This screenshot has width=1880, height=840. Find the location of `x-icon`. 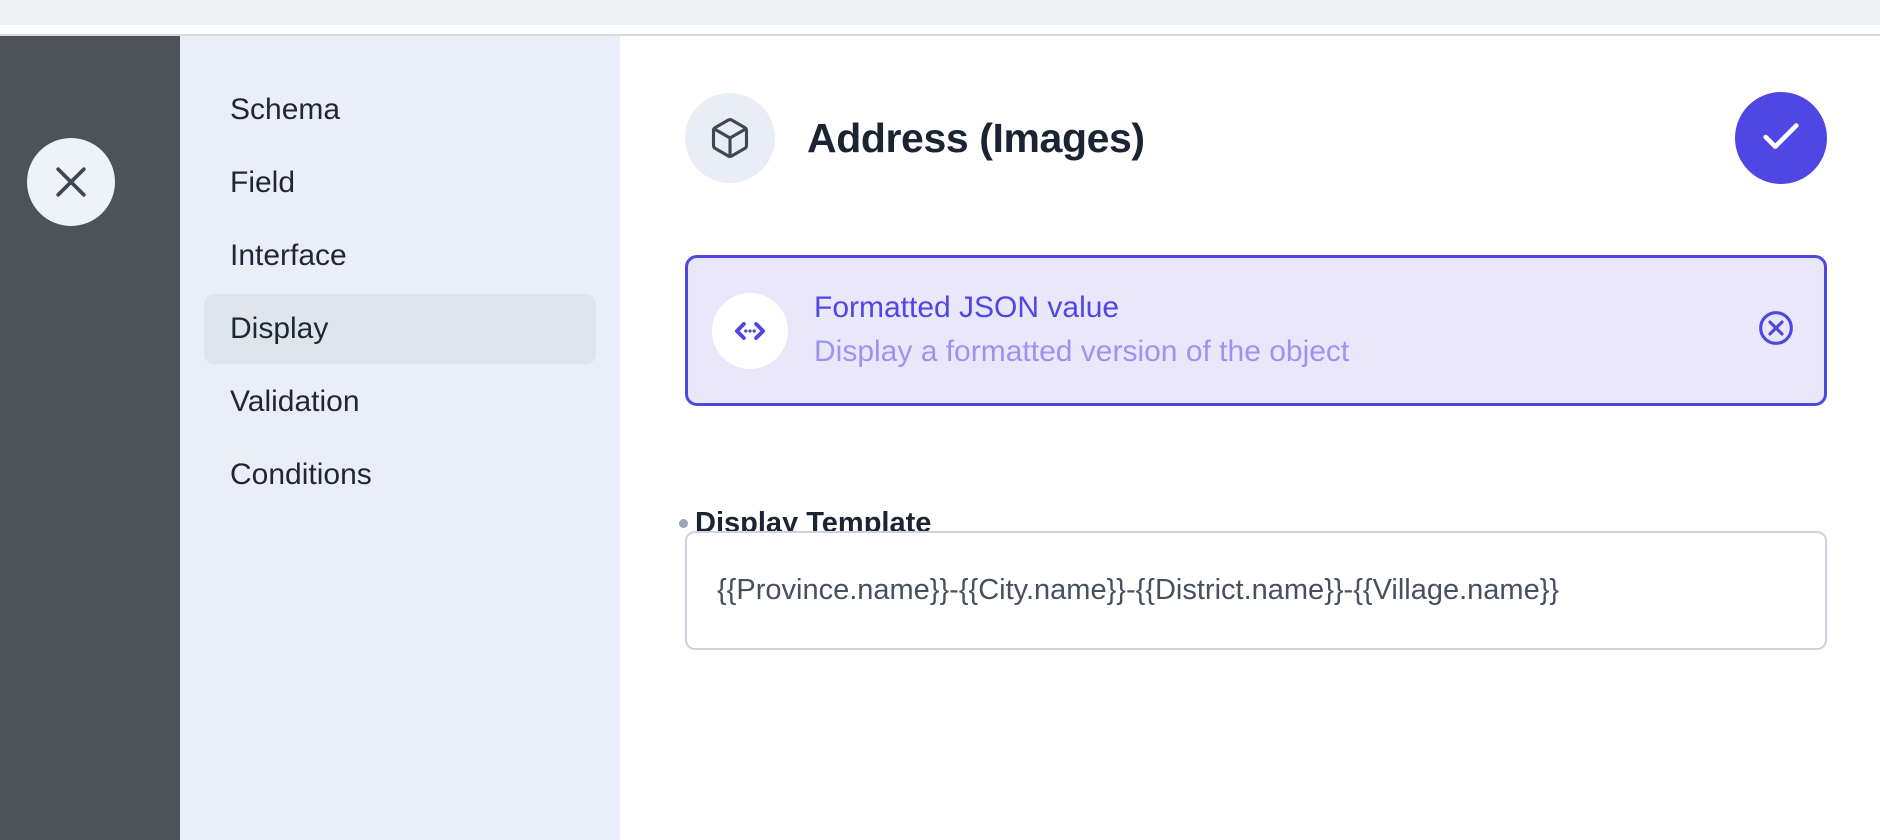

x-icon is located at coordinates (71, 182).